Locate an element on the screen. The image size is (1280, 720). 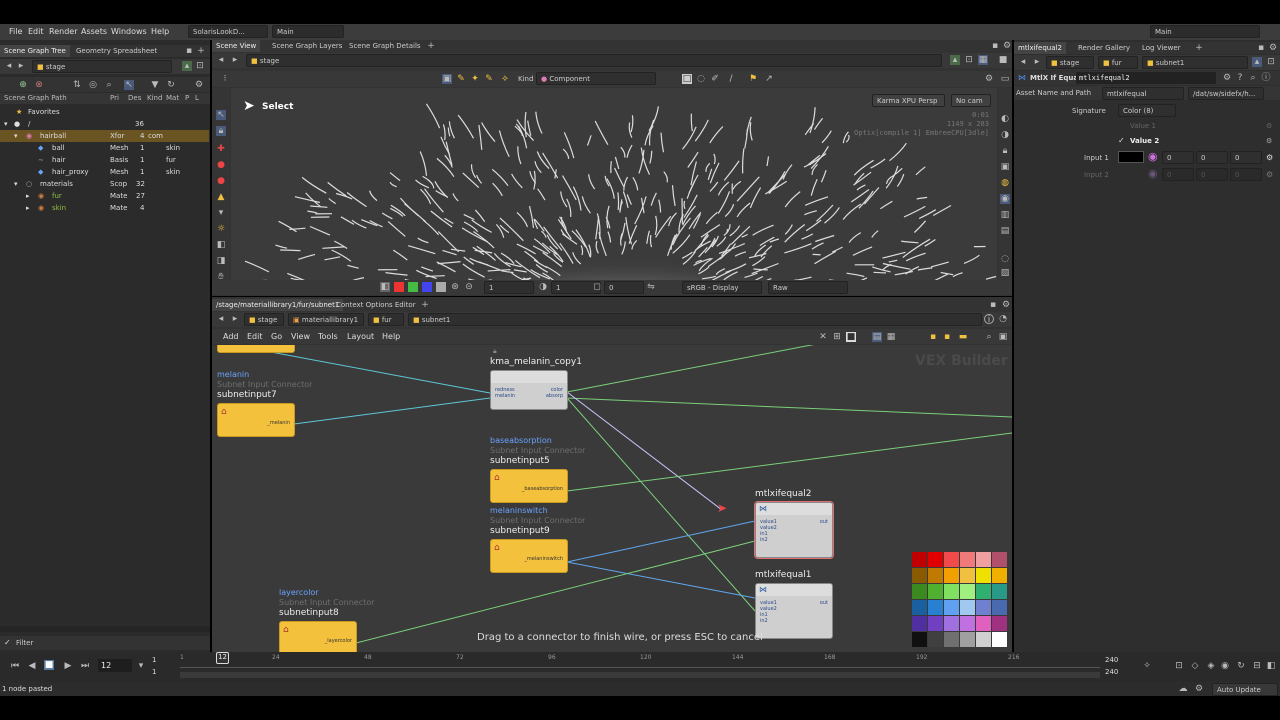
tab-geometry-spreadsheet: Geometry Spreadsheet is located at coordinates (116, 51).